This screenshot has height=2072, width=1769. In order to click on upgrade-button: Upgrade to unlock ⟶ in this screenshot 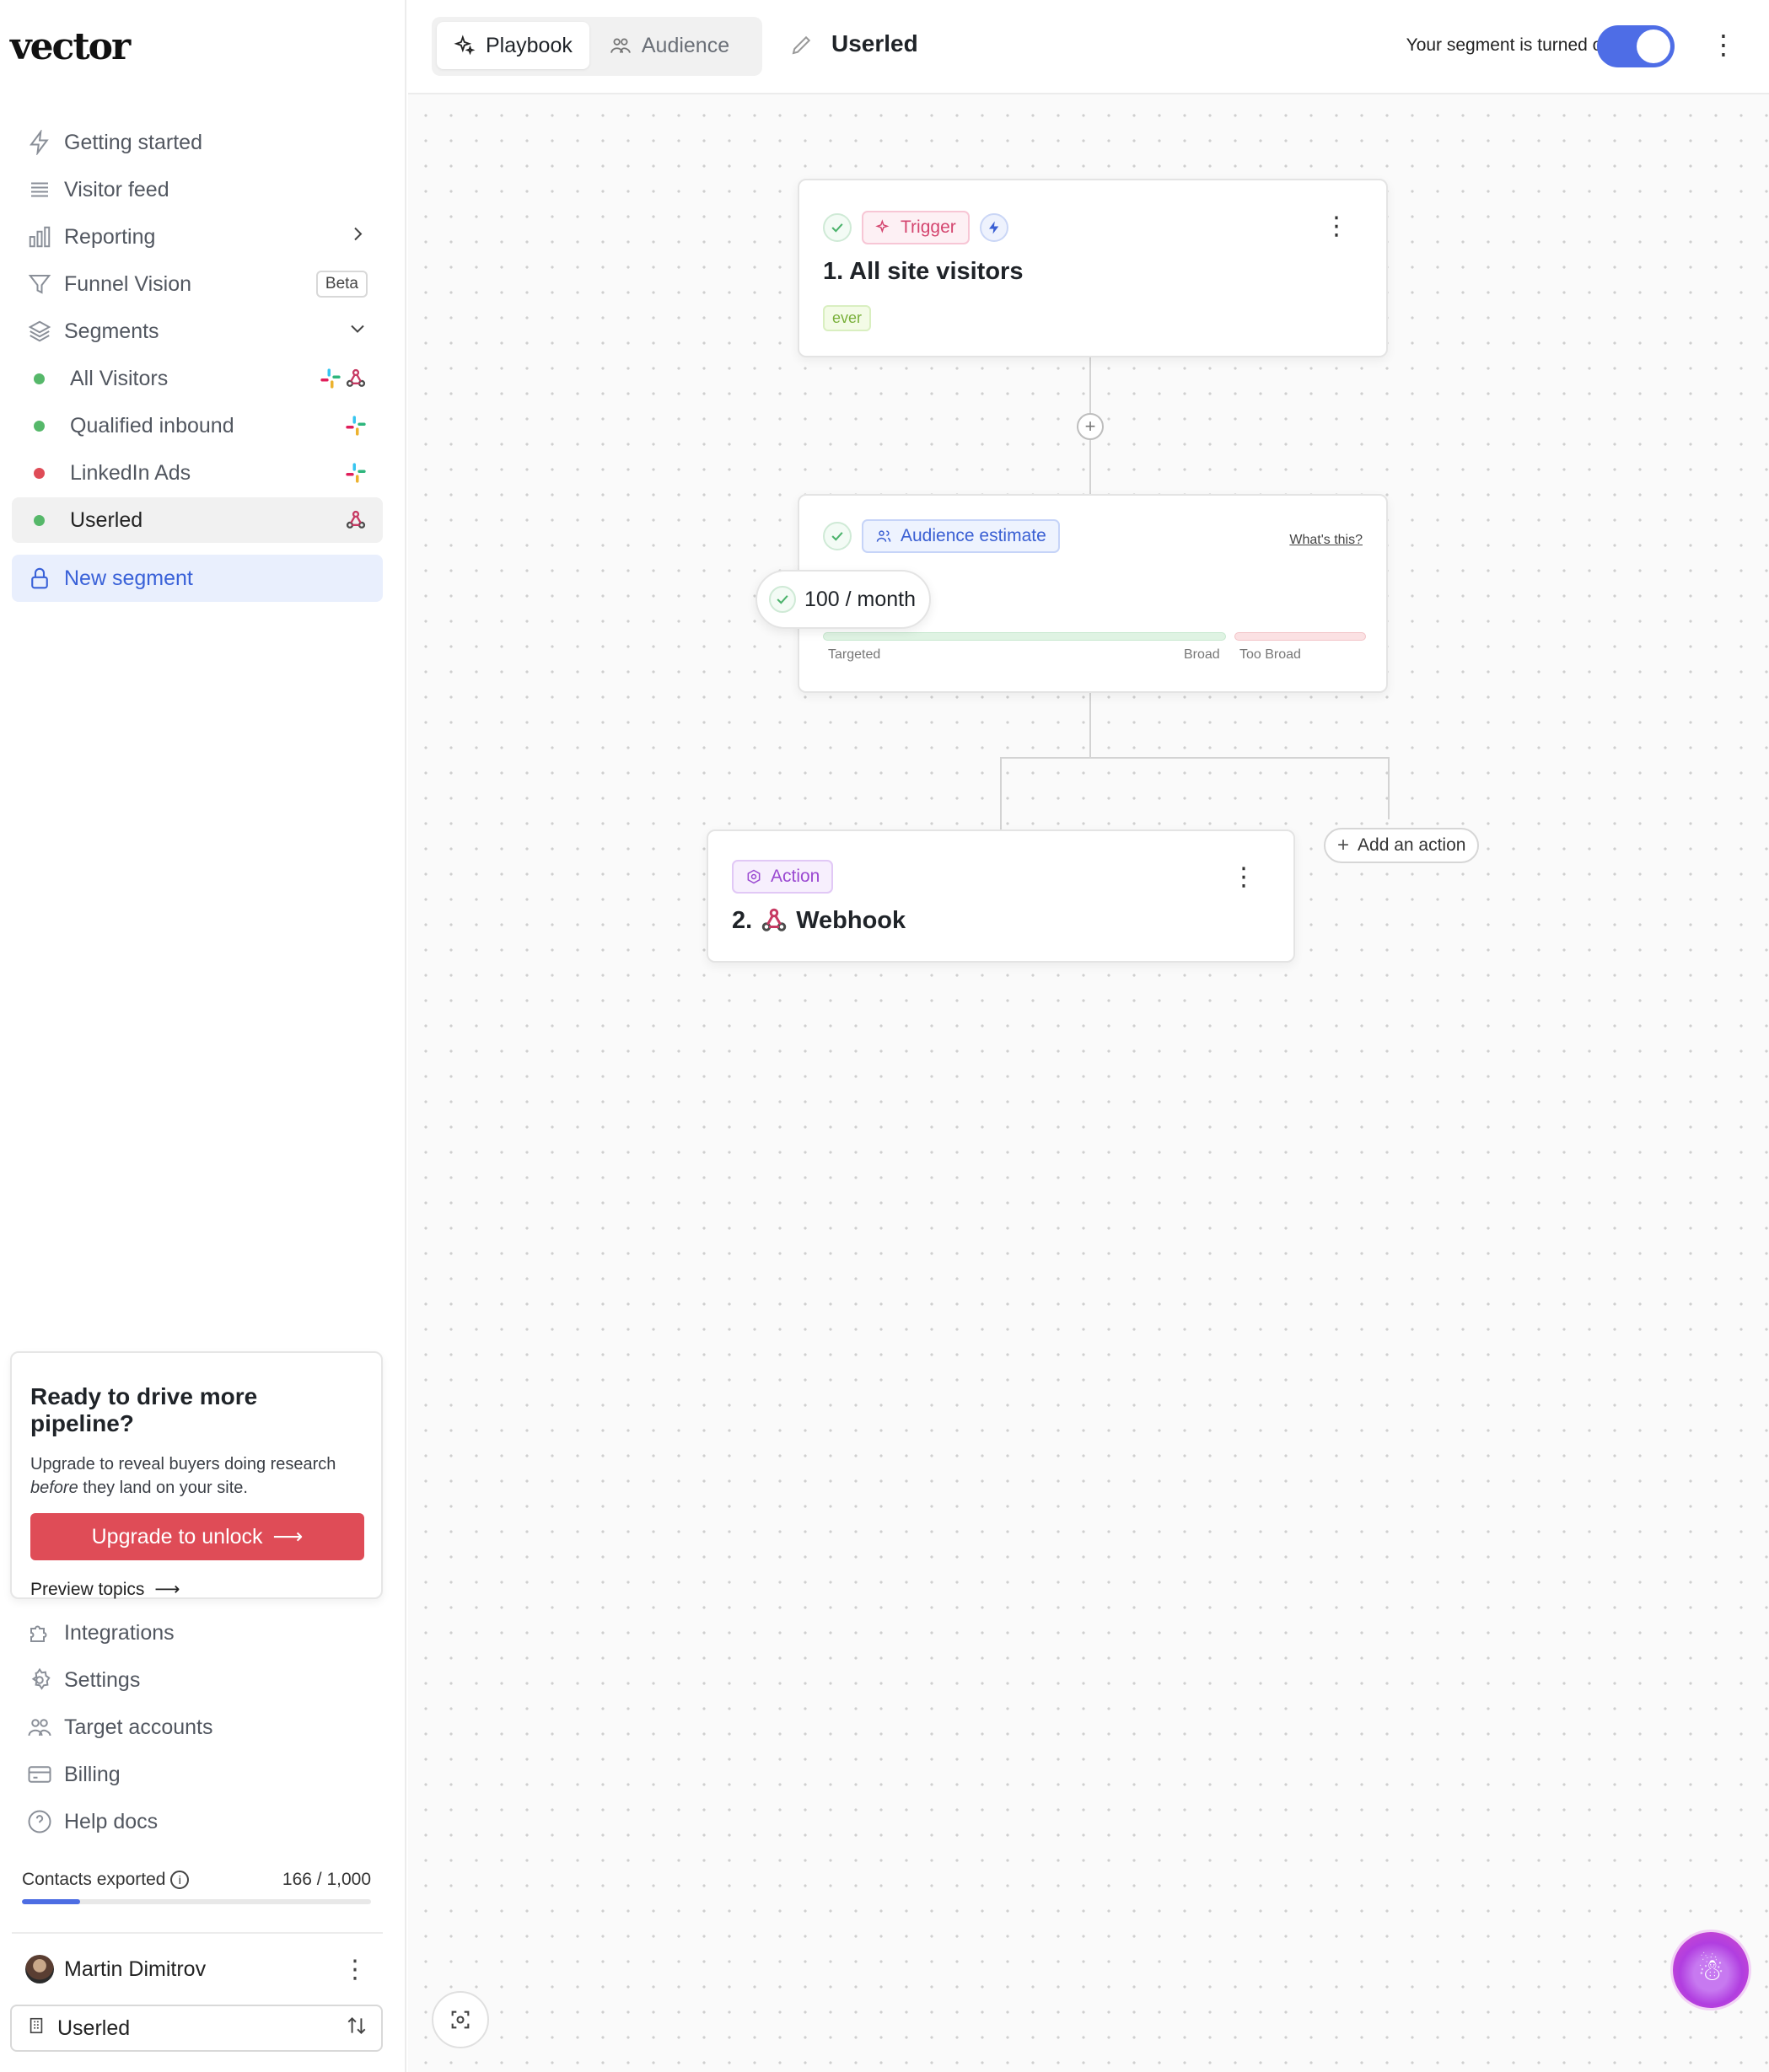, I will do `click(197, 1536)`.